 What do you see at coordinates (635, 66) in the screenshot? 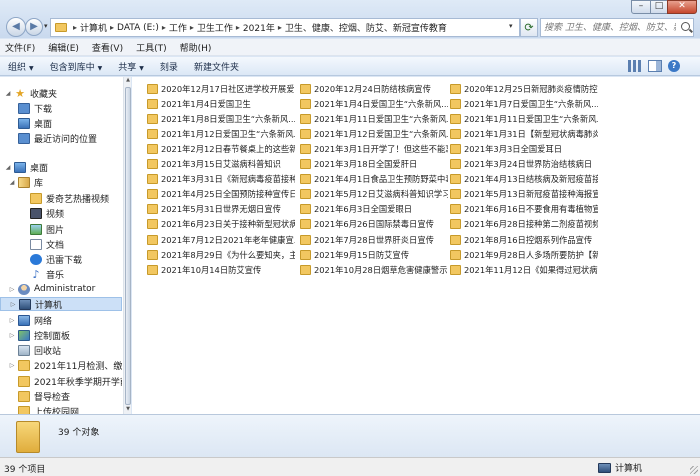
I see `change-view-icon` at bounding box center [635, 66].